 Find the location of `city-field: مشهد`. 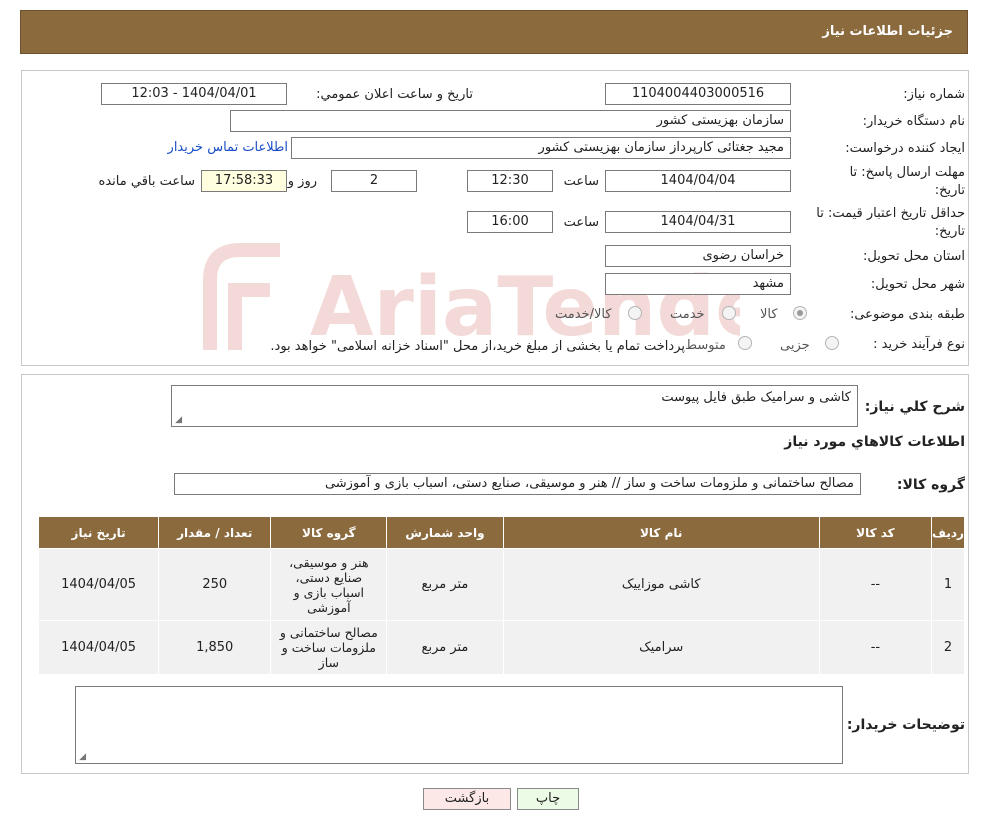

city-field: مشهد is located at coordinates (698, 284).